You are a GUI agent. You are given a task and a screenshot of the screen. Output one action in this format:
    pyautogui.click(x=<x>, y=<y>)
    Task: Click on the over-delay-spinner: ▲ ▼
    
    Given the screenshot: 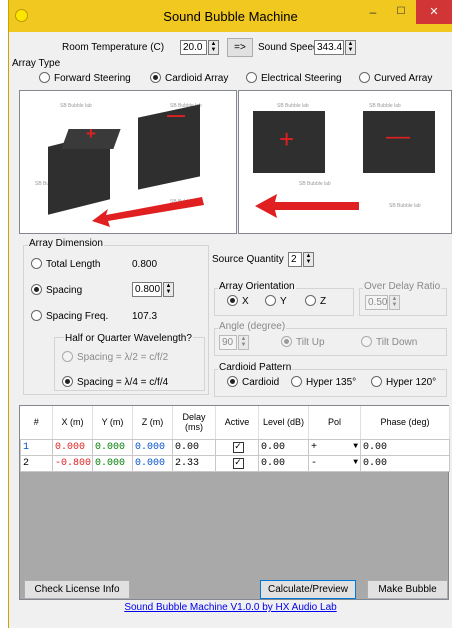 What is the action you would take?
    pyautogui.click(x=394, y=302)
    